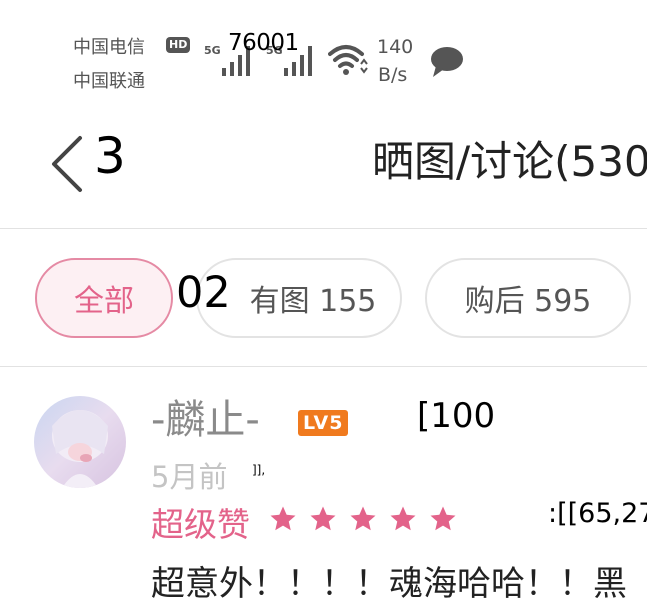 The image size is (647, 605). Describe the element at coordinates (203, 293) in the screenshot. I see `overlay-number-text: 02` at that location.